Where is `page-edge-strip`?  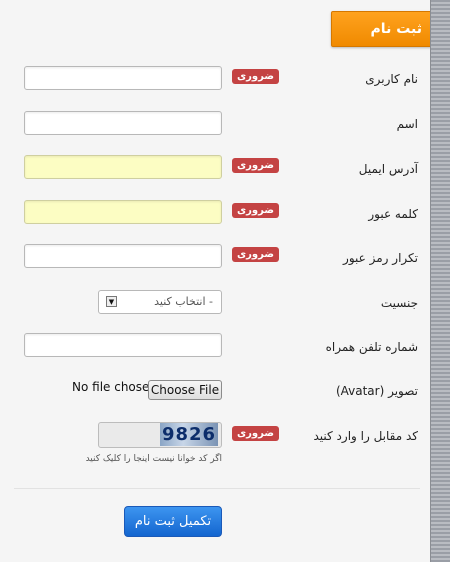 page-edge-strip is located at coordinates (440, 281).